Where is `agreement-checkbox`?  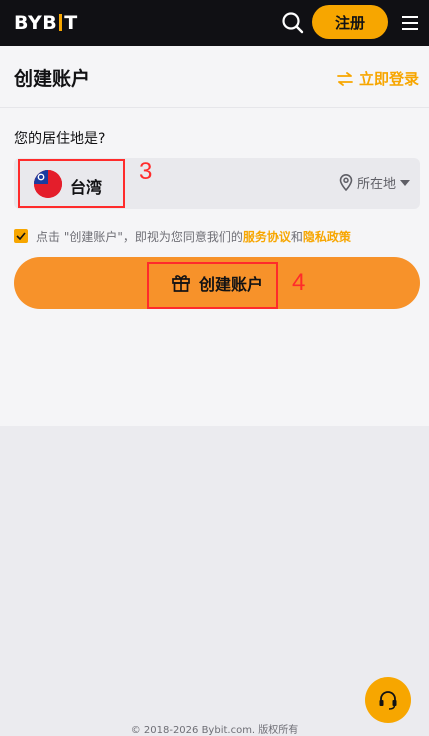 agreement-checkbox is located at coordinates (21, 236).